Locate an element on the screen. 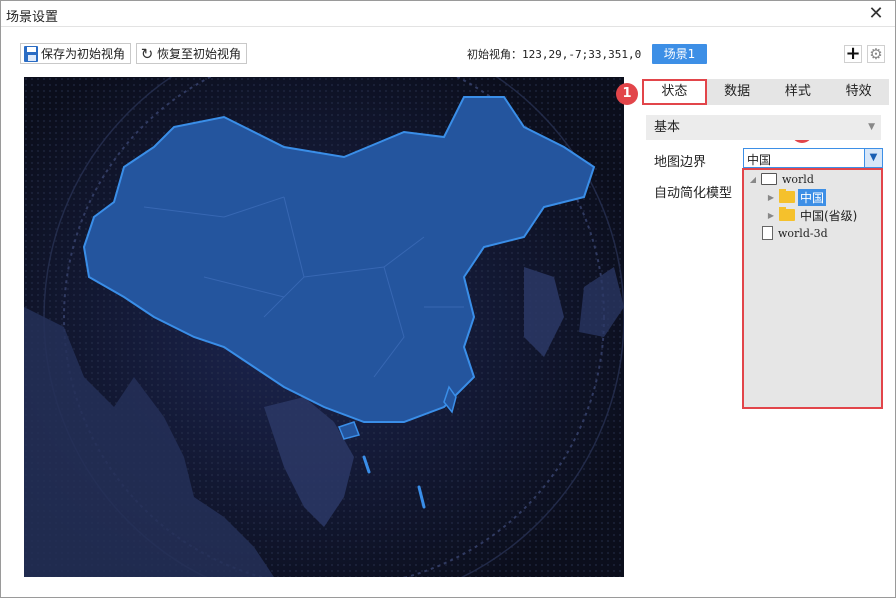 The height and width of the screenshot is (598, 896). auto-simplify-label: 自动简化模型 is located at coordinates (693, 193).